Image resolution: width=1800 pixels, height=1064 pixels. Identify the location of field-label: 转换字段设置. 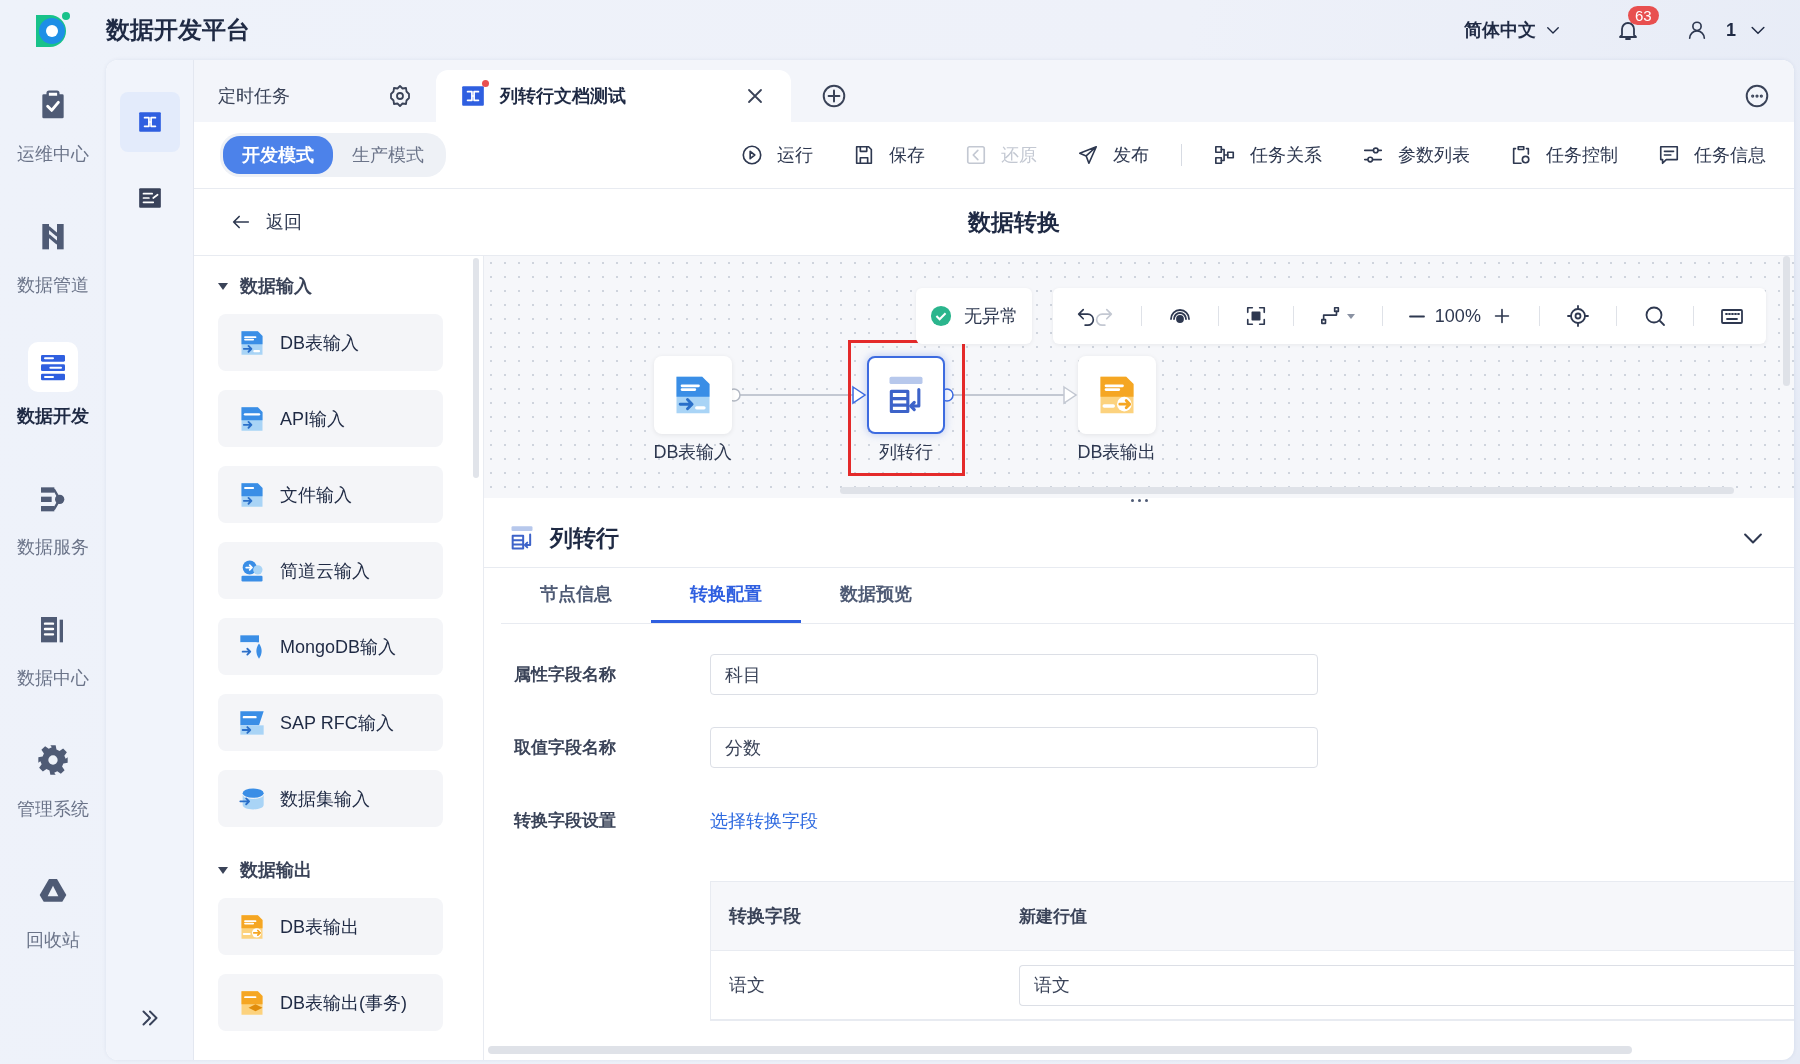
(565, 821).